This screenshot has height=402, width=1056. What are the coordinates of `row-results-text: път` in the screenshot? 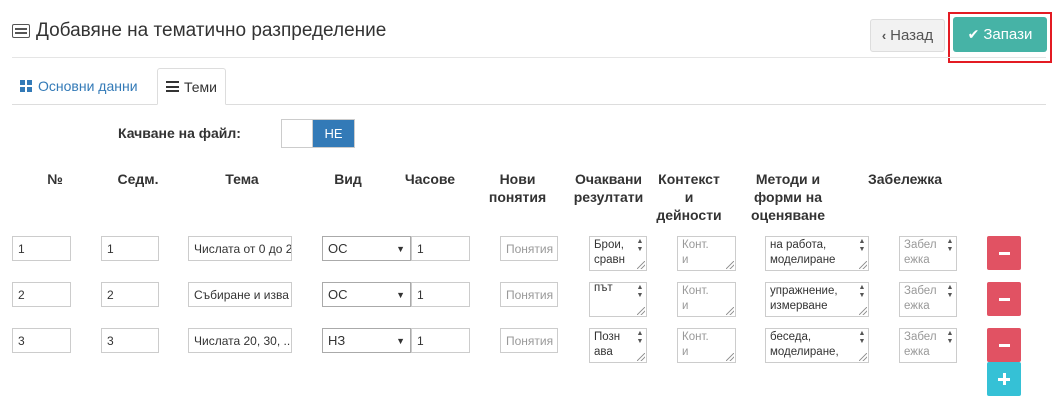 It's located at (603, 288).